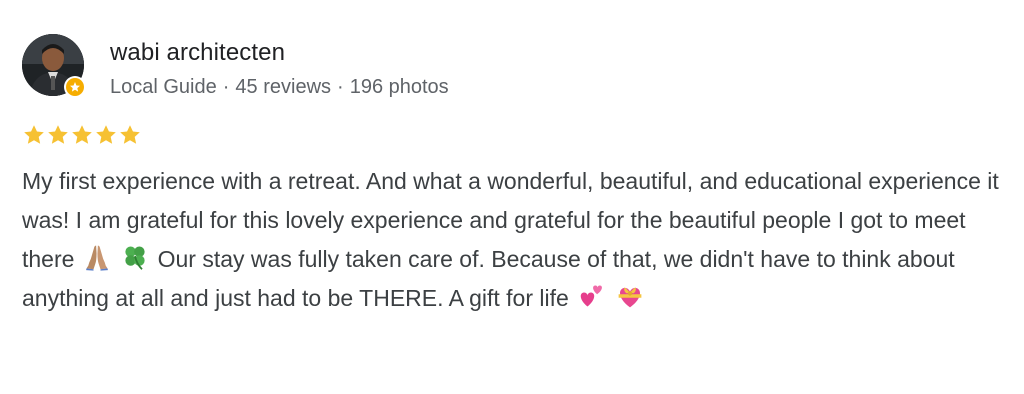 The width and height of the screenshot is (1024, 394). I want to click on author-review-count: 45 reviews, so click(283, 87).